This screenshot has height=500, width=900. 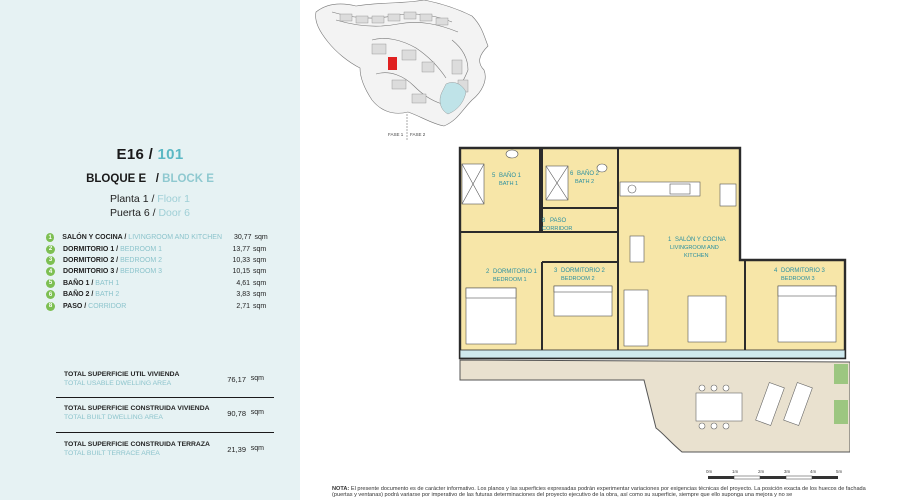 I want to click on room-name: PASO / CORRIDOR, so click(x=95, y=306).